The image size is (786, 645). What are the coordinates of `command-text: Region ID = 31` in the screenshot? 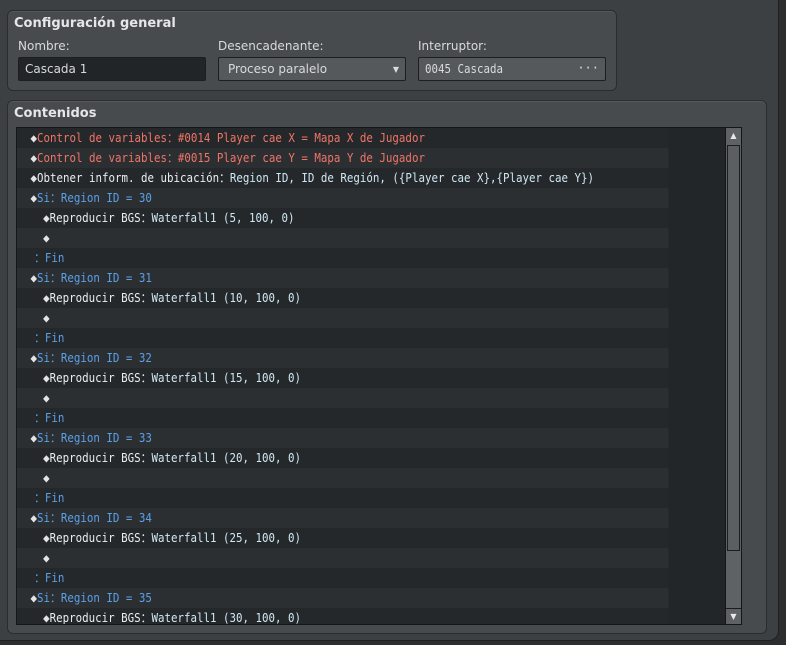 It's located at (106, 278).